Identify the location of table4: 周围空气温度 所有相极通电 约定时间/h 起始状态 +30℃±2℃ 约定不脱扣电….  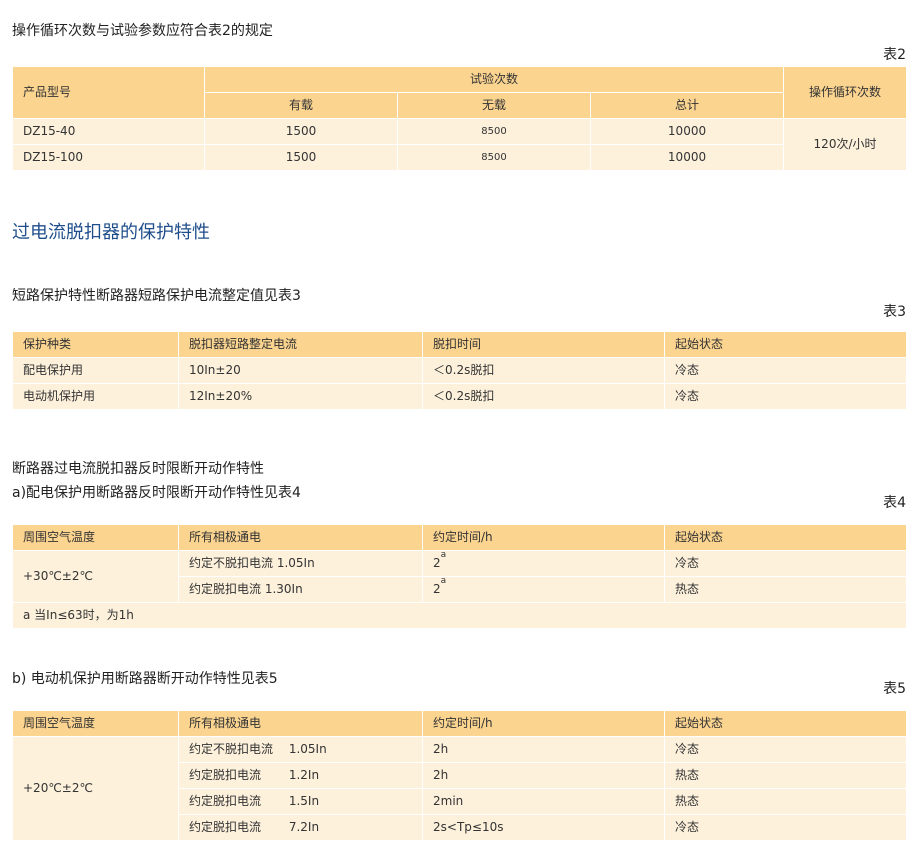
(459, 576).